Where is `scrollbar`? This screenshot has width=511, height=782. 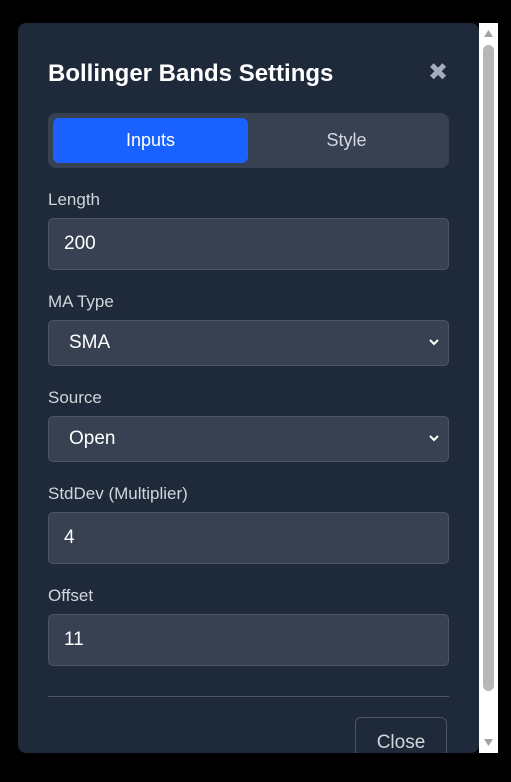
scrollbar is located at coordinates (488, 388).